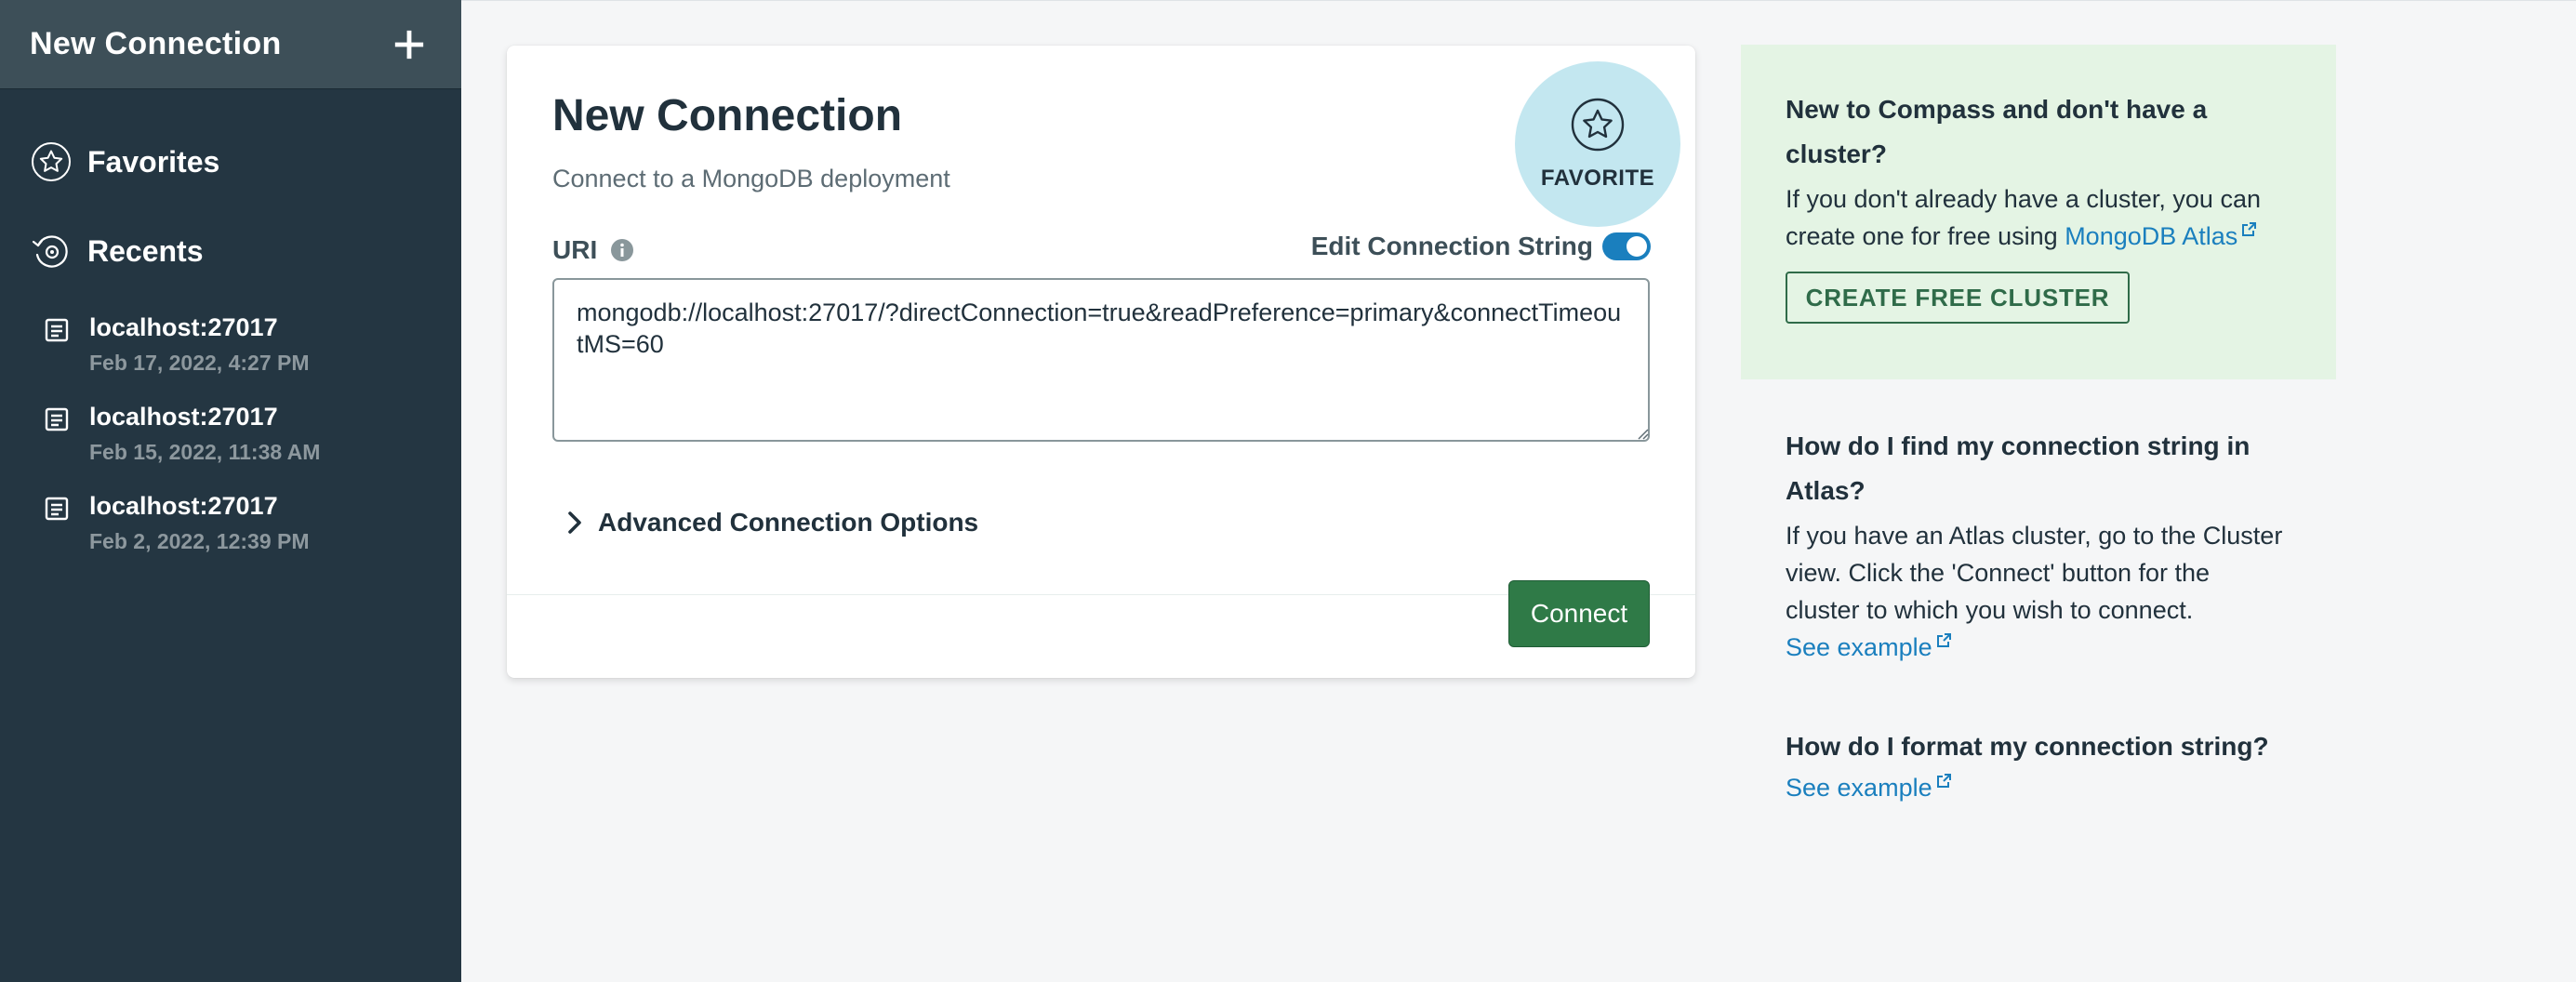 The width and height of the screenshot is (2576, 982). What do you see at coordinates (199, 363) in the screenshot?
I see `recent-date: Feb 17, 2022, 4:27 PM` at bounding box center [199, 363].